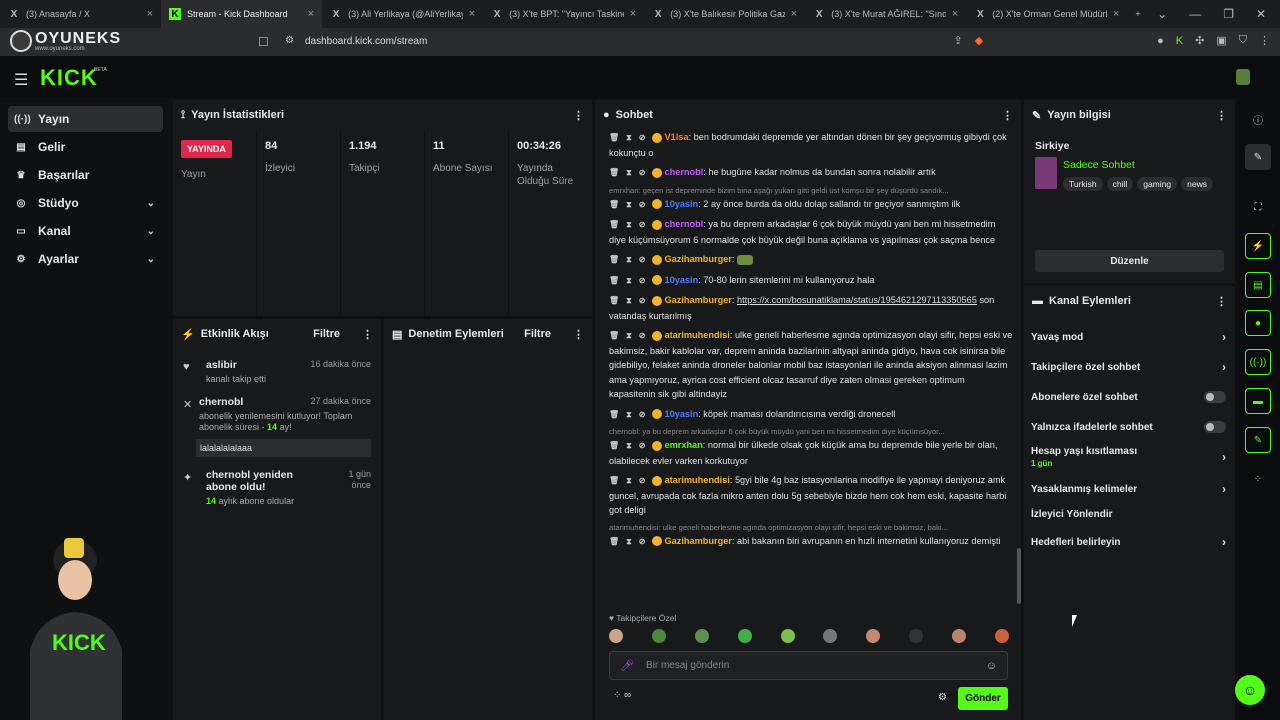 The width and height of the screenshot is (1280, 720). What do you see at coordinates (1215, 427) in the screenshot?
I see `emotes-only-toggle` at bounding box center [1215, 427].